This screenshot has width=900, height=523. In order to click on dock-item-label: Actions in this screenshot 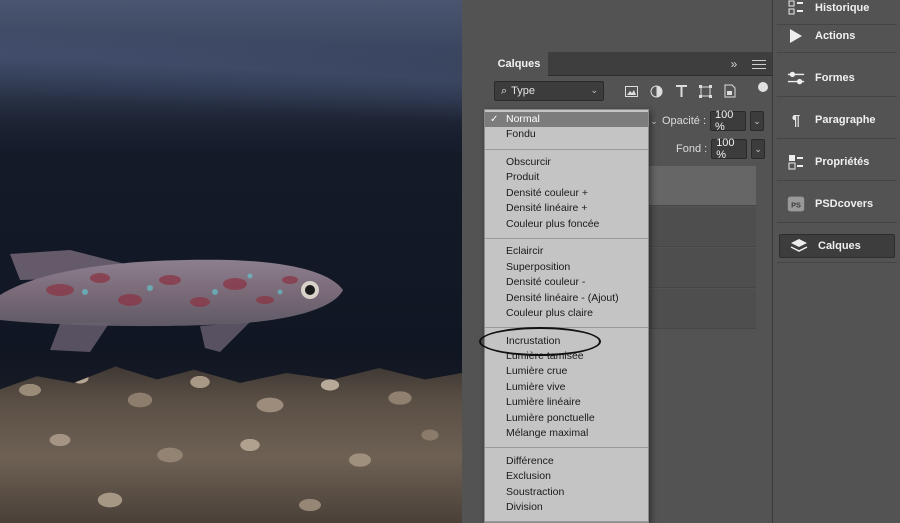, I will do `click(835, 36)`.